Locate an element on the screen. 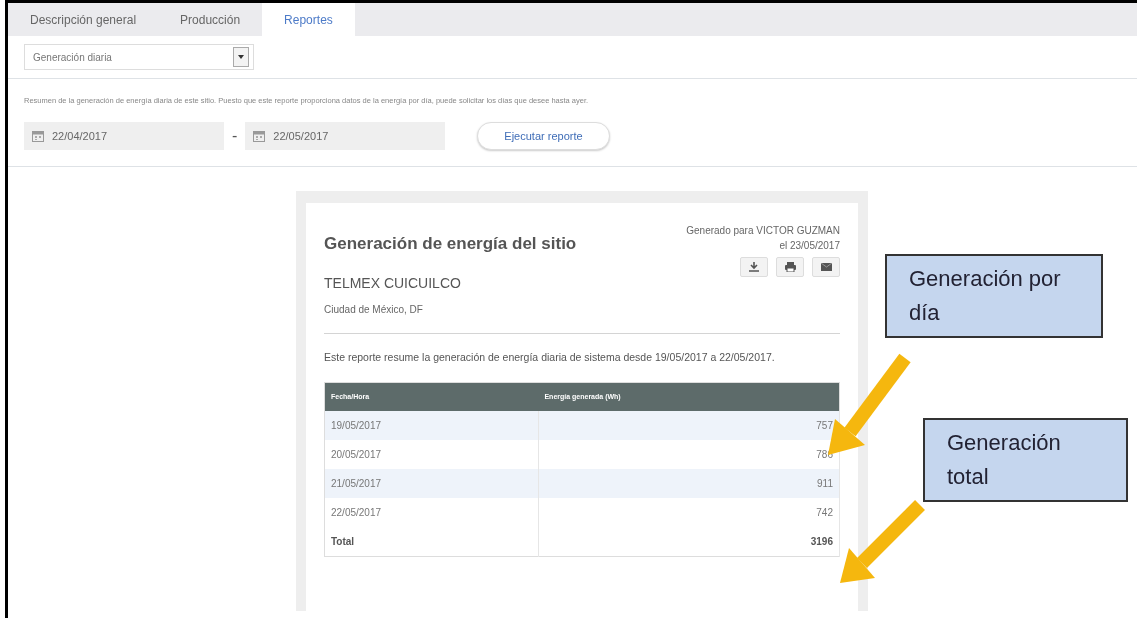  callout-label: Generación total is located at coordinates (1025, 460).